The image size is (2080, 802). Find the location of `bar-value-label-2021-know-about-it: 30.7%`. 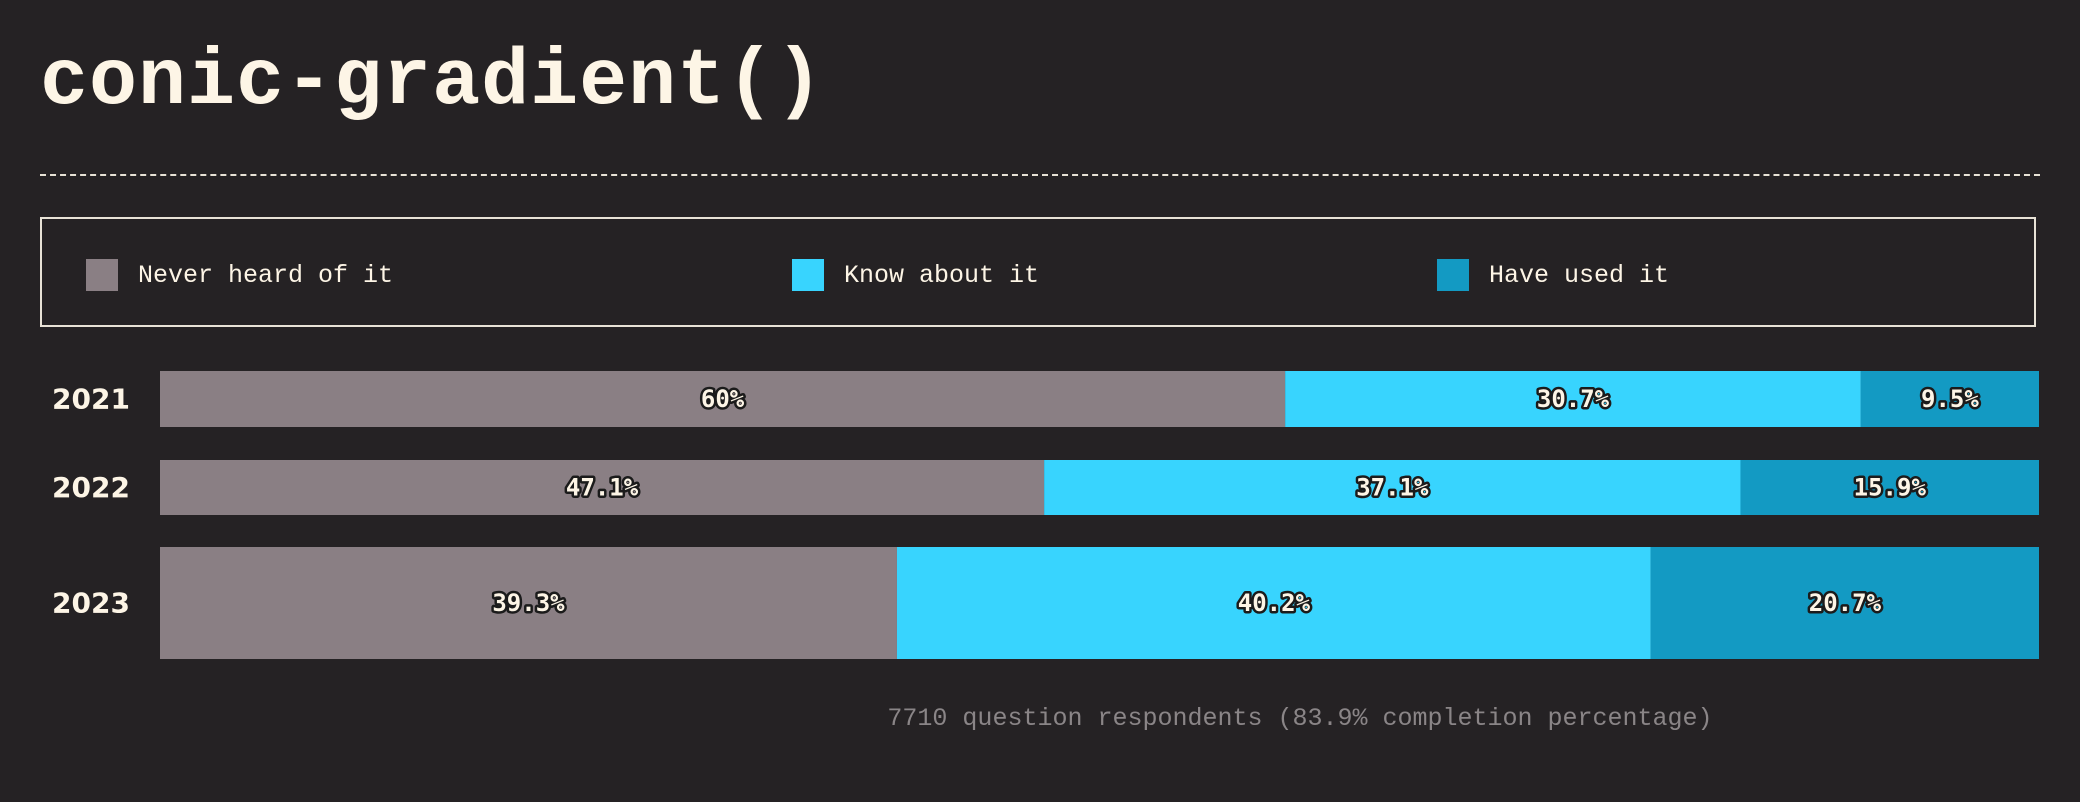

bar-value-label-2021-know-about-it: 30.7% is located at coordinates (1573, 399).